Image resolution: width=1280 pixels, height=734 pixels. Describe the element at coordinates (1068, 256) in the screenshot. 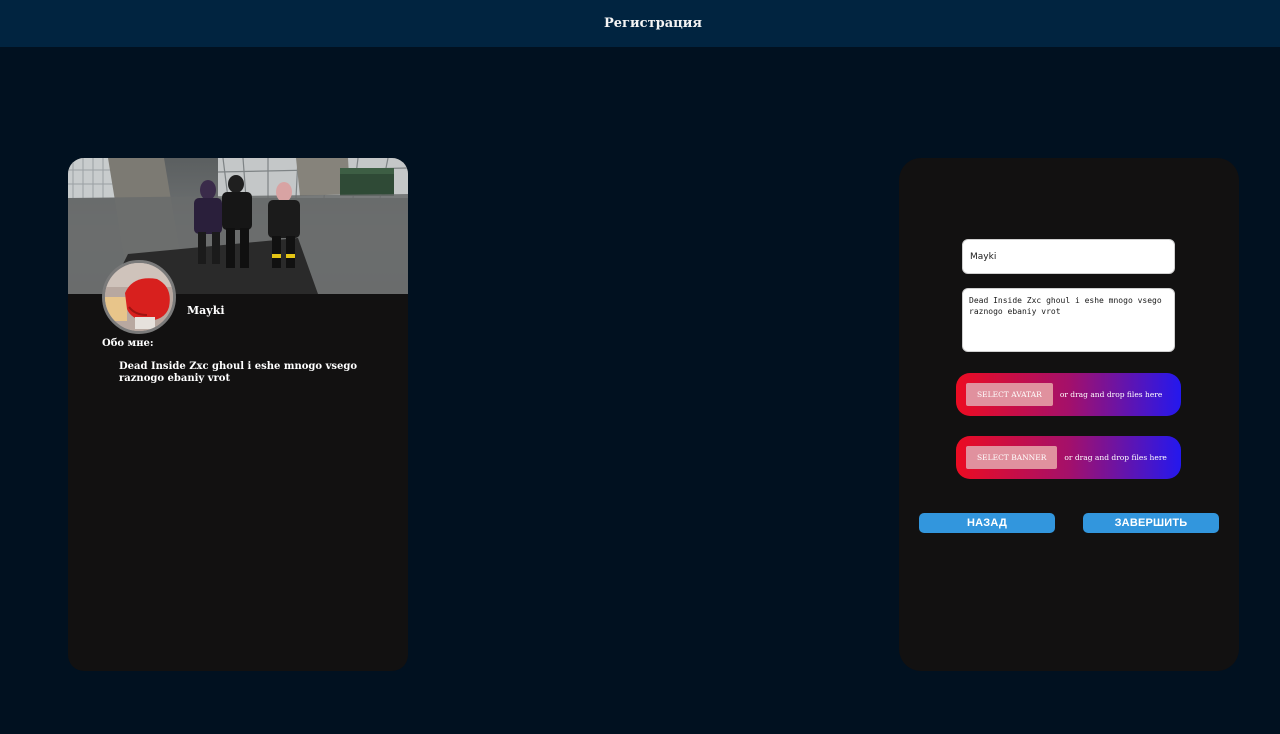

I see `username-input` at that location.